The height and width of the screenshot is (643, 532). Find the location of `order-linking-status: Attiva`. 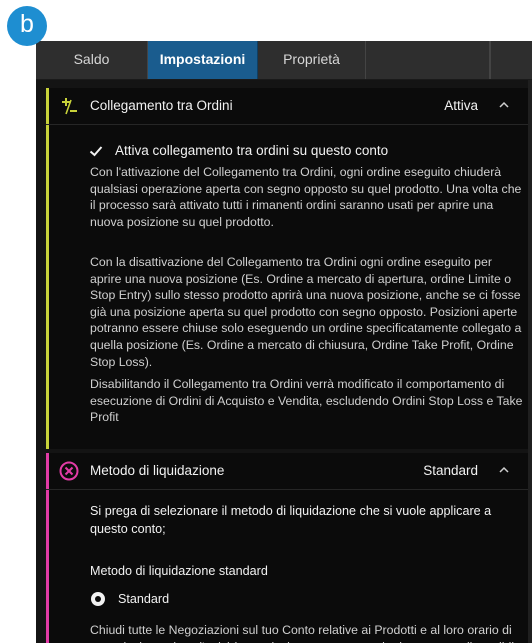

order-linking-status: Attiva is located at coordinates (461, 105).